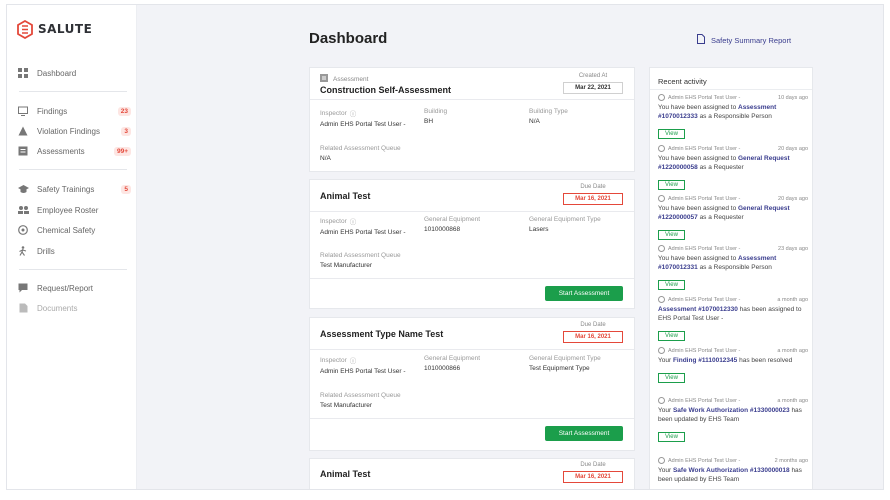 The width and height of the screenshot is (890, 500). Describe the element at coordinates (593, 76) in the screenshot. I see `date-label: Created At` at that location.